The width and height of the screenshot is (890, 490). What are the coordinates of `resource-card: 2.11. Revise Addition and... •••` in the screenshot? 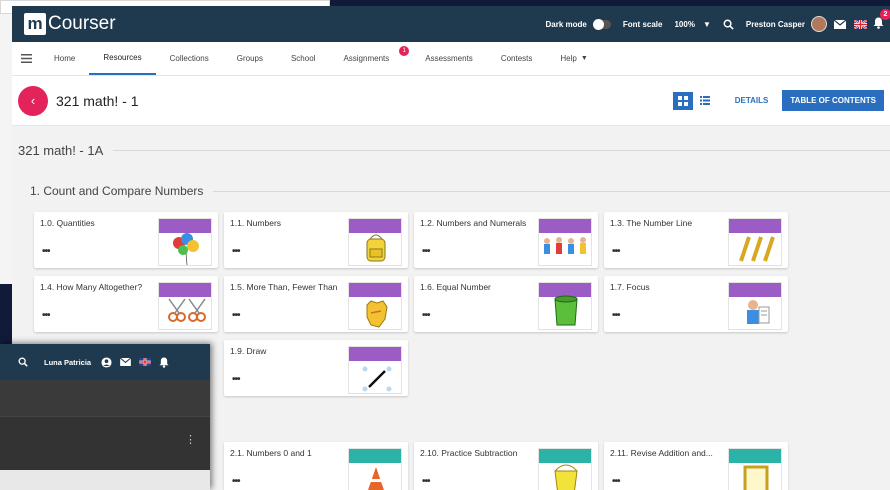 It's located at (696, 466).